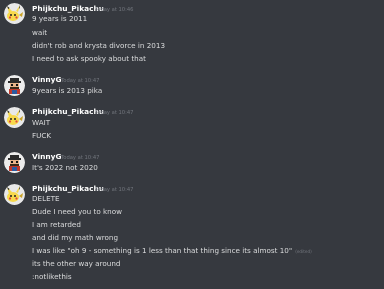 This screenshot has height=289, width=384. What do you see at coordinates (52, 276) in the screenshot?
I see `message-text: :notlikethis` at bounding box center [52, 276].